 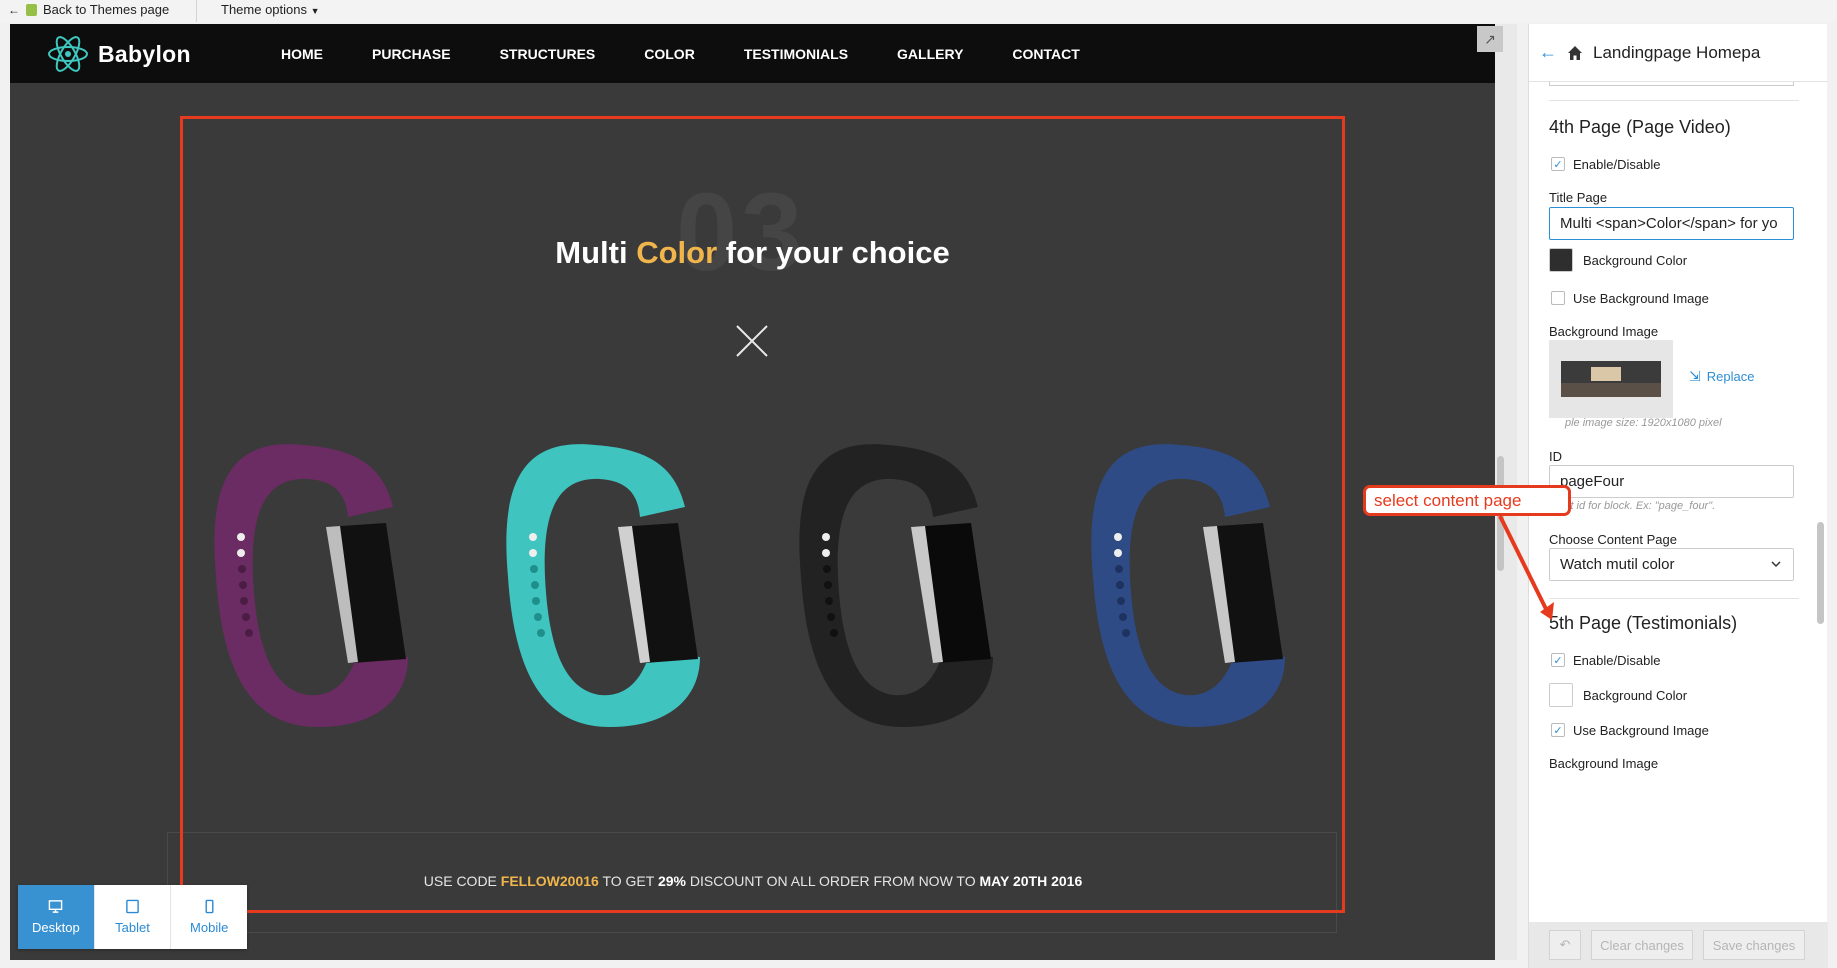 What do you see at coordinates (132, 927) in the screenshot?
I see `device-tablet-label: Tablet` at bounding box center [132, 927].